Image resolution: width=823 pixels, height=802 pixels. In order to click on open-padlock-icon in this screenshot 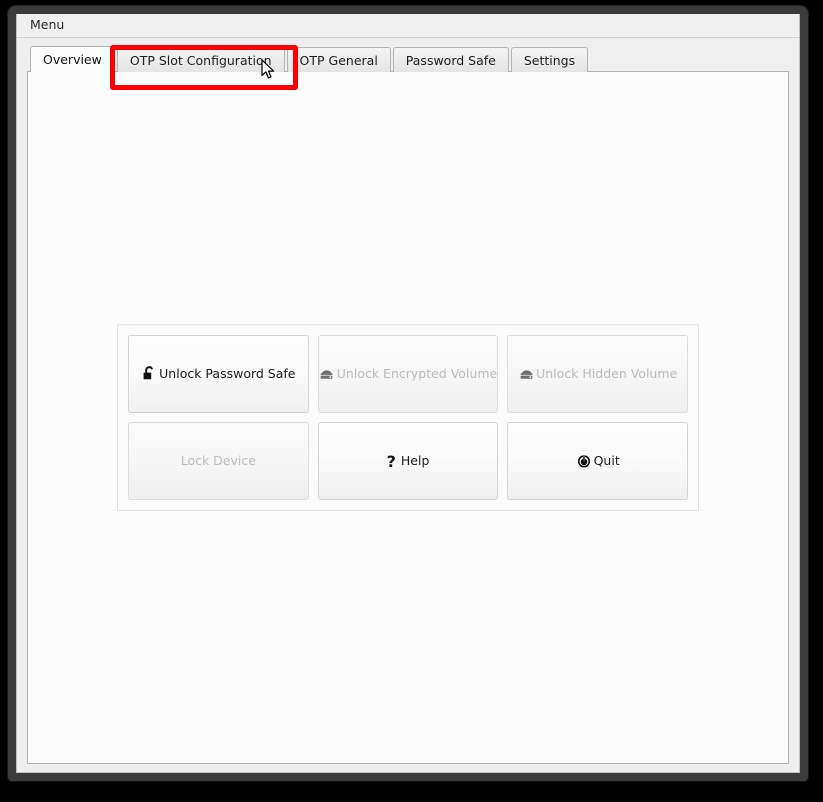, I will do `click(149, 374)`.